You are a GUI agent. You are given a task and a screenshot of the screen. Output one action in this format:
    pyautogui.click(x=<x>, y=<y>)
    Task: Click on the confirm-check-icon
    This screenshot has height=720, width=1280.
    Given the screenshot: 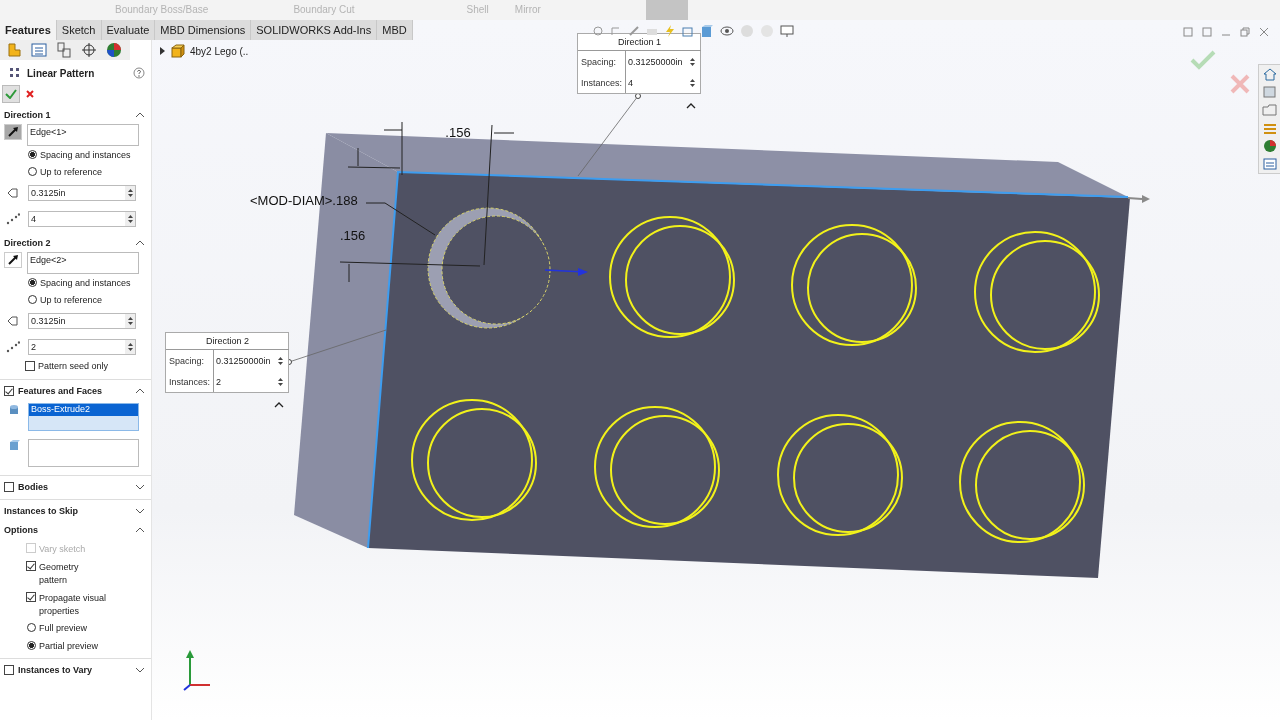 What is the action you would take?
    pyautogui.click(x=1203, y=60)
    